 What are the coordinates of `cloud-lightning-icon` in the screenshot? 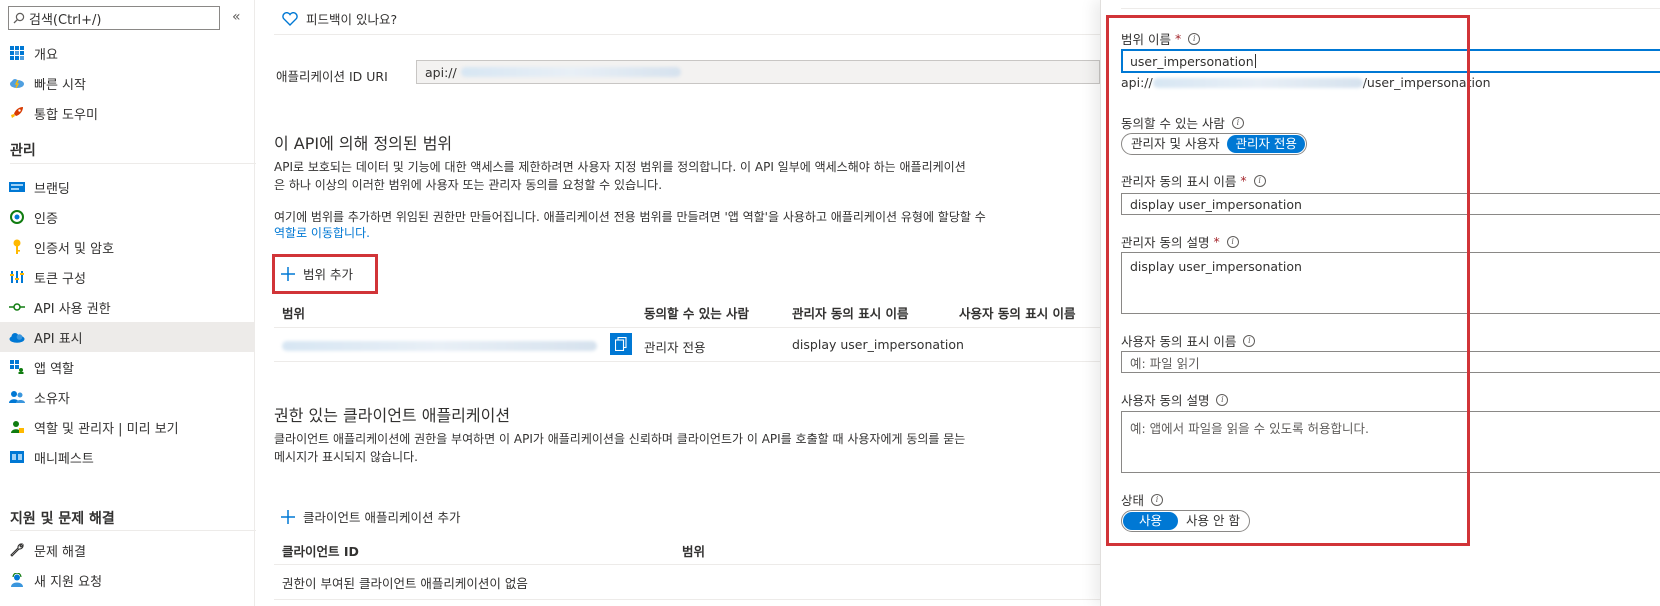 It's located at (17, 83).